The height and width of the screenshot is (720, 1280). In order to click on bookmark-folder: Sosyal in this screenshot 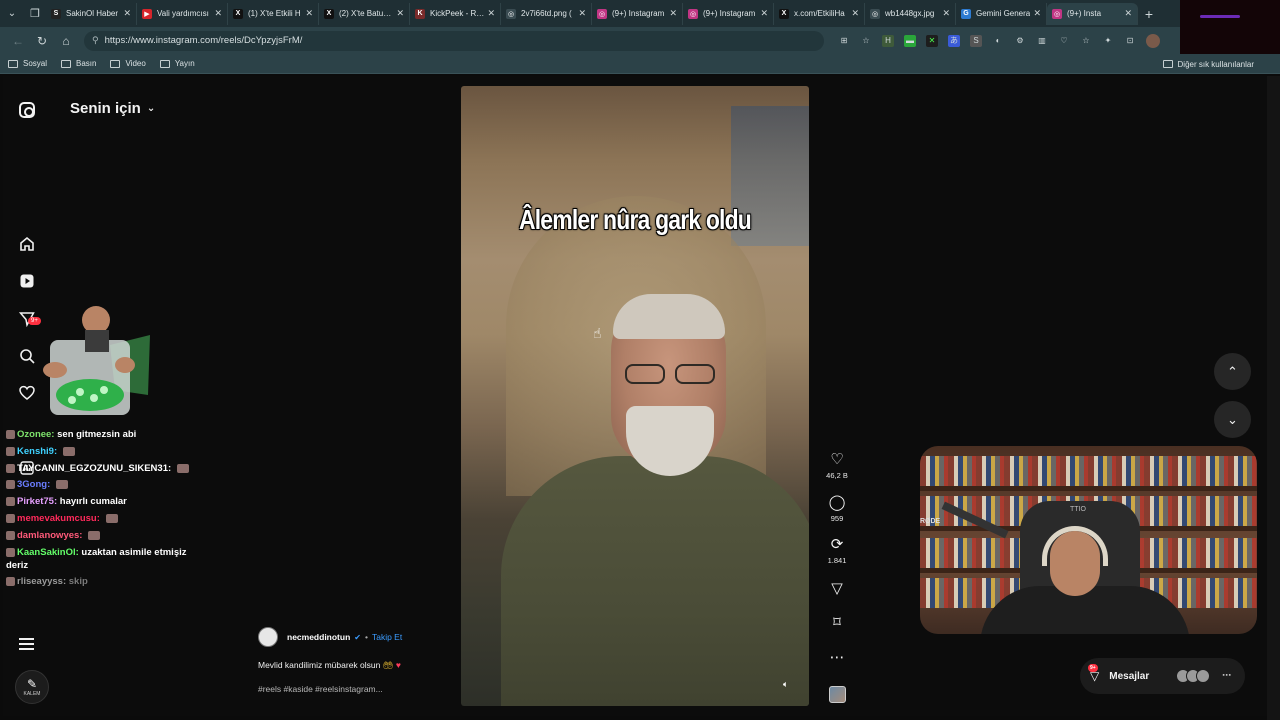, I will do `click(27, 63)`.